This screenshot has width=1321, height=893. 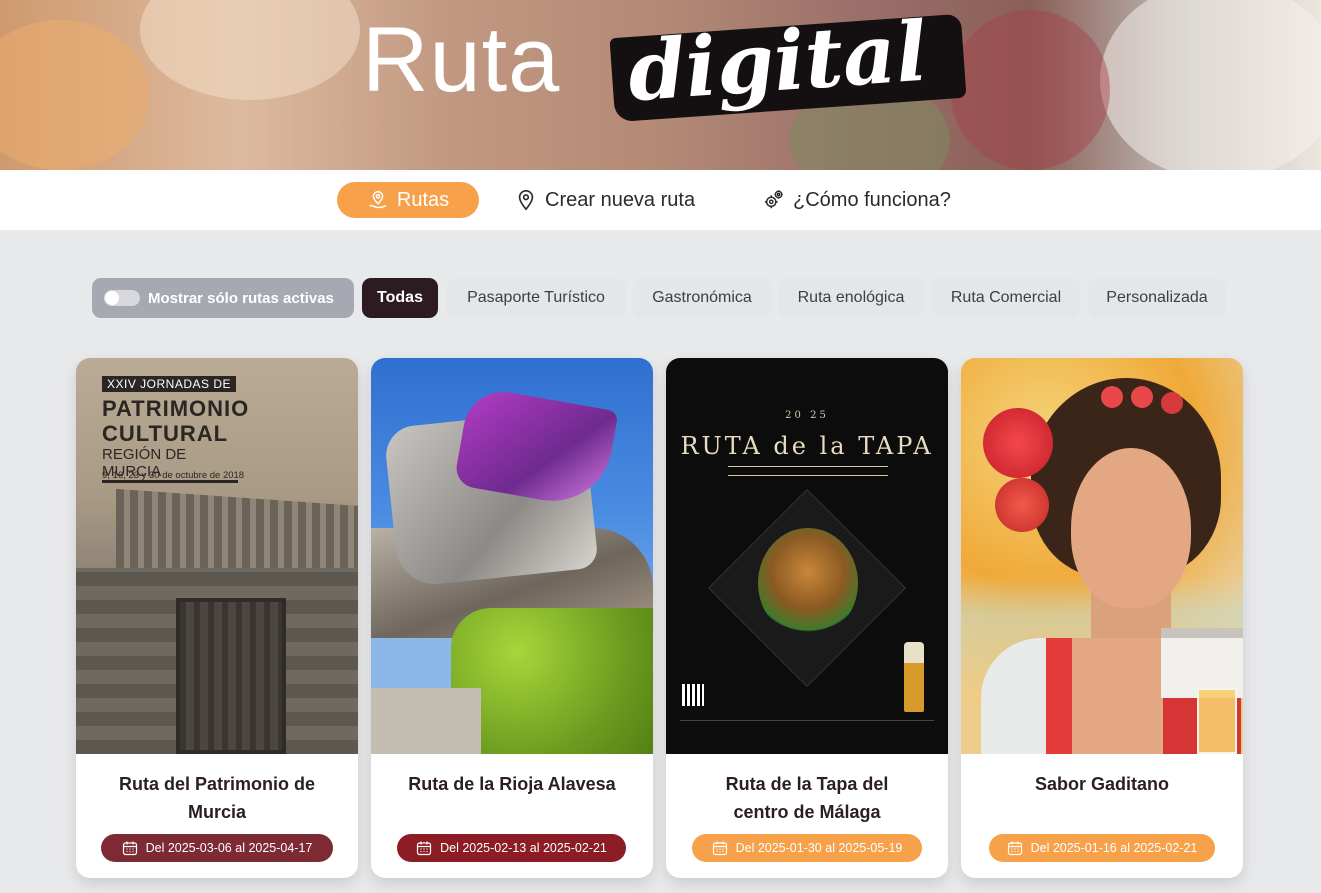 I want to click on route-date-text: Del 2025-01-16 al 2025-02-21, so click(x=1114, y=848).